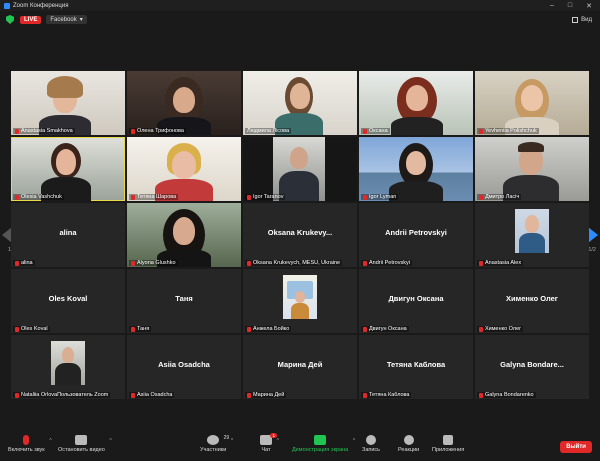  I want to click on participant-name-label: Asiia Osadcha, so click(152, 395).